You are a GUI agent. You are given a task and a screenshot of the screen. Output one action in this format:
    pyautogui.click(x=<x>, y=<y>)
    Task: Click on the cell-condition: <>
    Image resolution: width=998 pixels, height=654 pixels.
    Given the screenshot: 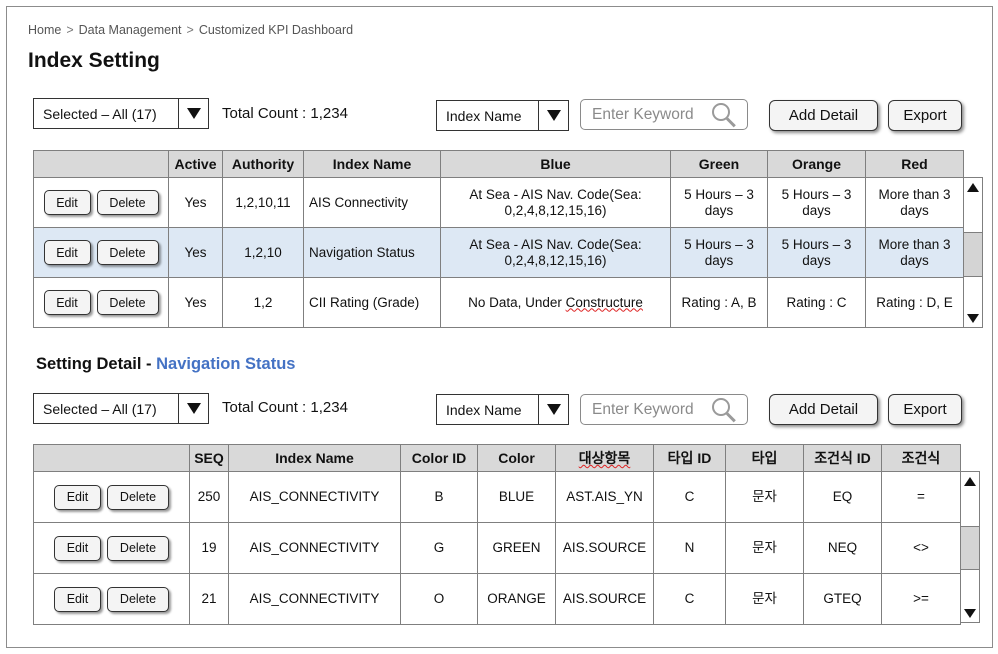 What is the action you would take?
    pyautogui.click(x=921, y=548)
    